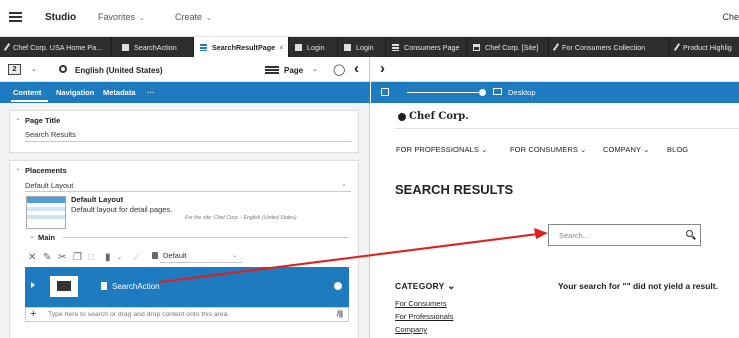  Describe the element at coordinates (47, 257) in the screenshot. I see `pencil-icon: ✎` at that location.